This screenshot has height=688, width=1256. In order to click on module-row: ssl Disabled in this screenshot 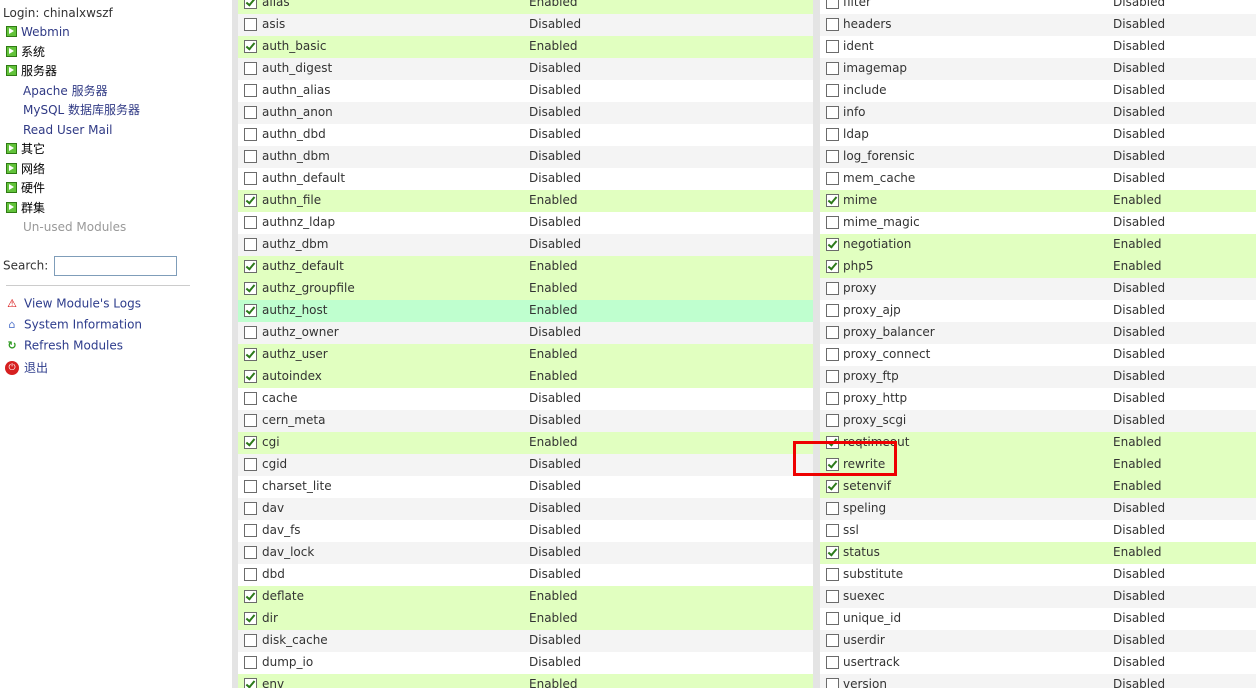, I will do `click(1038, 531)`.